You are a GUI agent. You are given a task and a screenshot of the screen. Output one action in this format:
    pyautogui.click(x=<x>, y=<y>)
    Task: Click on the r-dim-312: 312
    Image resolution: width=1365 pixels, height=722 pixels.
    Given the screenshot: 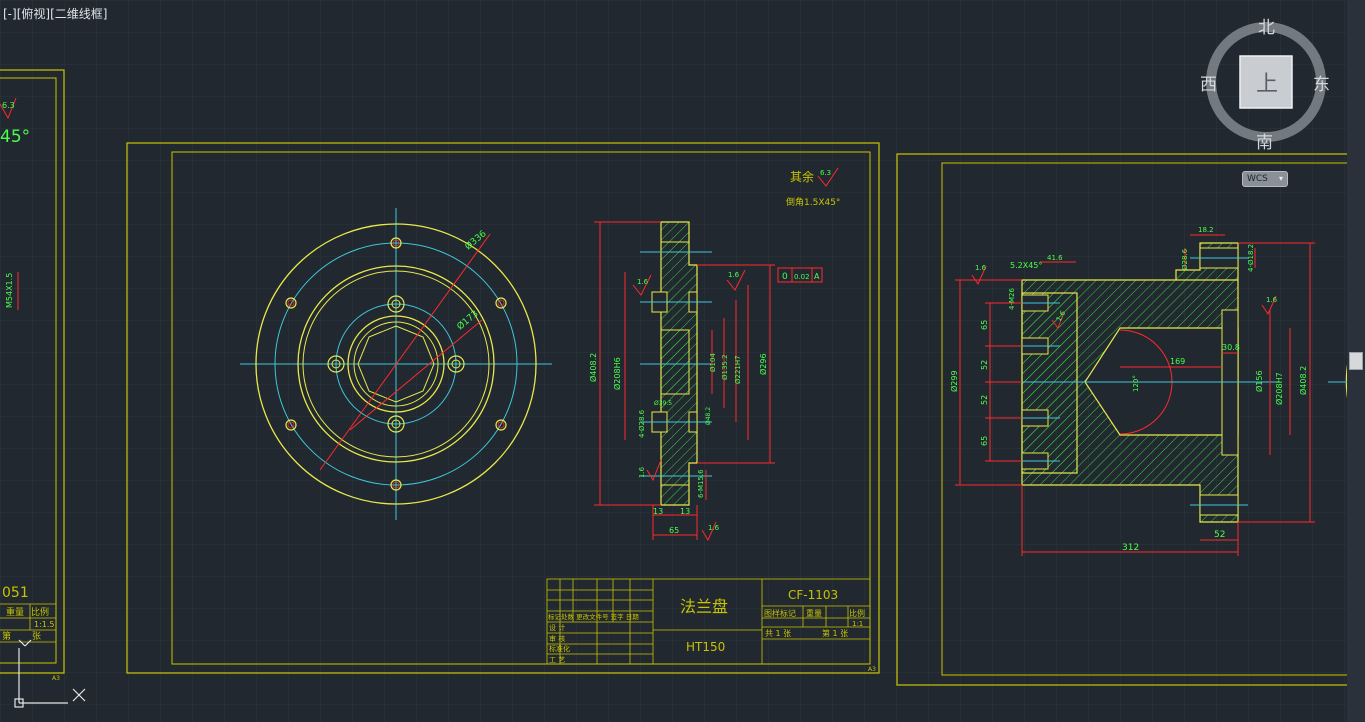 What is the action you would take?
    pyautogui.click(x=1130, y=548)
    